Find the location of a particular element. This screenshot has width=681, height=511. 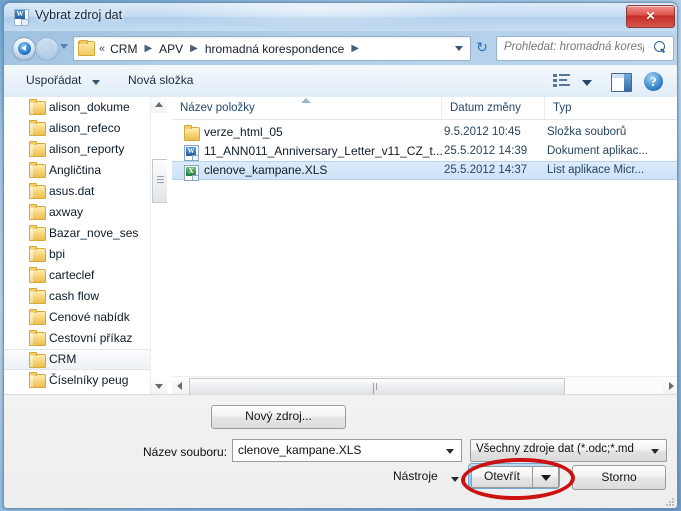

column-header-type: Typ is located at coordinates (611, 108).